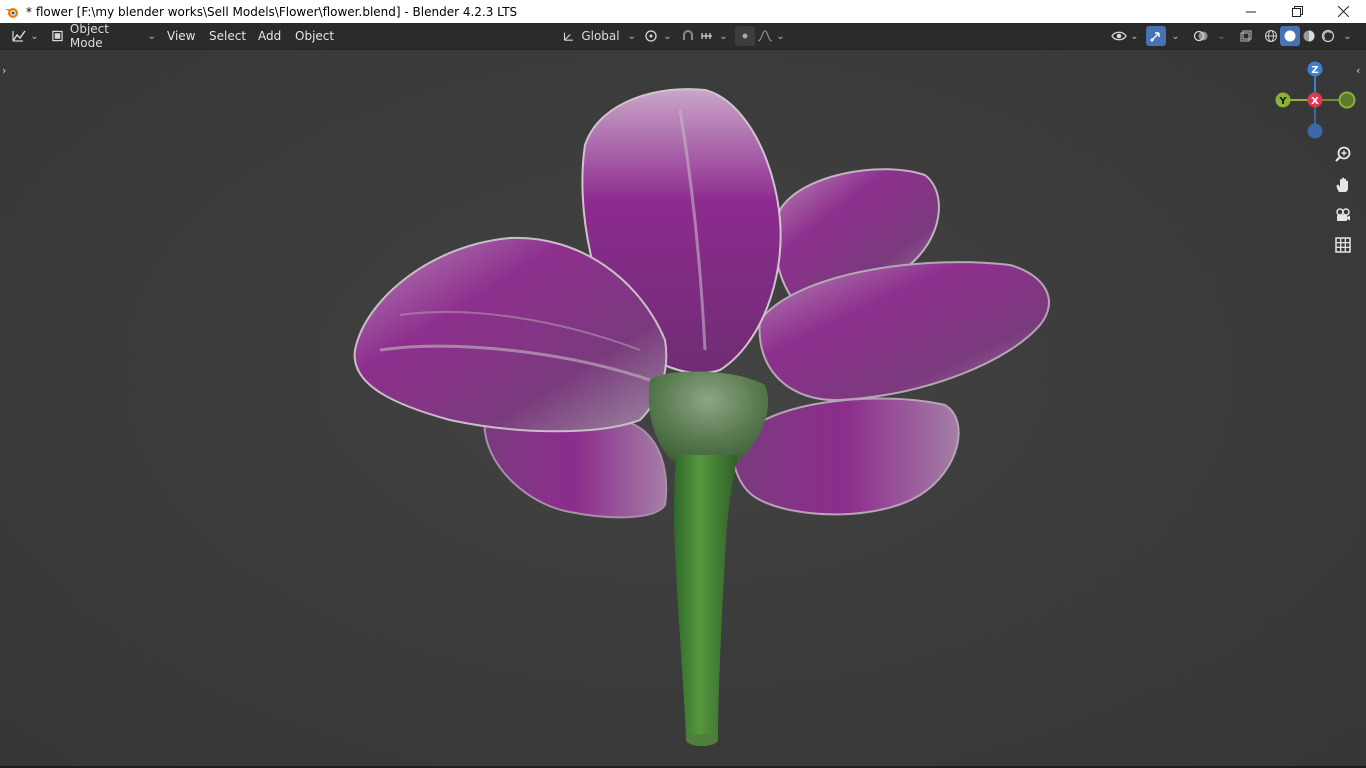 This screenshot has width=1366, height=768. Describe the element at coordinates (314, 36) in the screenshot. I see `menu-object: Object` at that location.